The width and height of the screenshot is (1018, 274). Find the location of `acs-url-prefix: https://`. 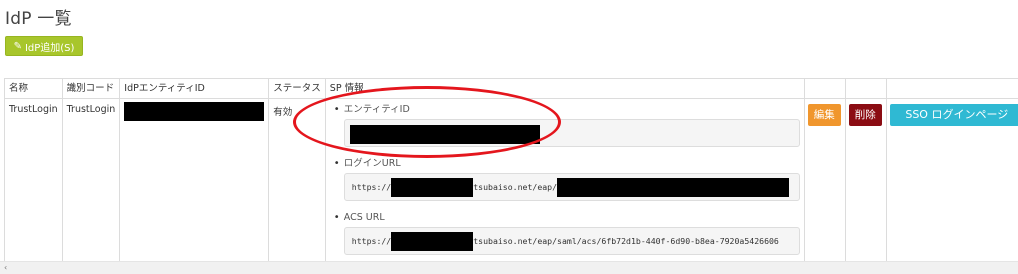

acs-url-prefix: https:// is located at coordinates (371, 241).